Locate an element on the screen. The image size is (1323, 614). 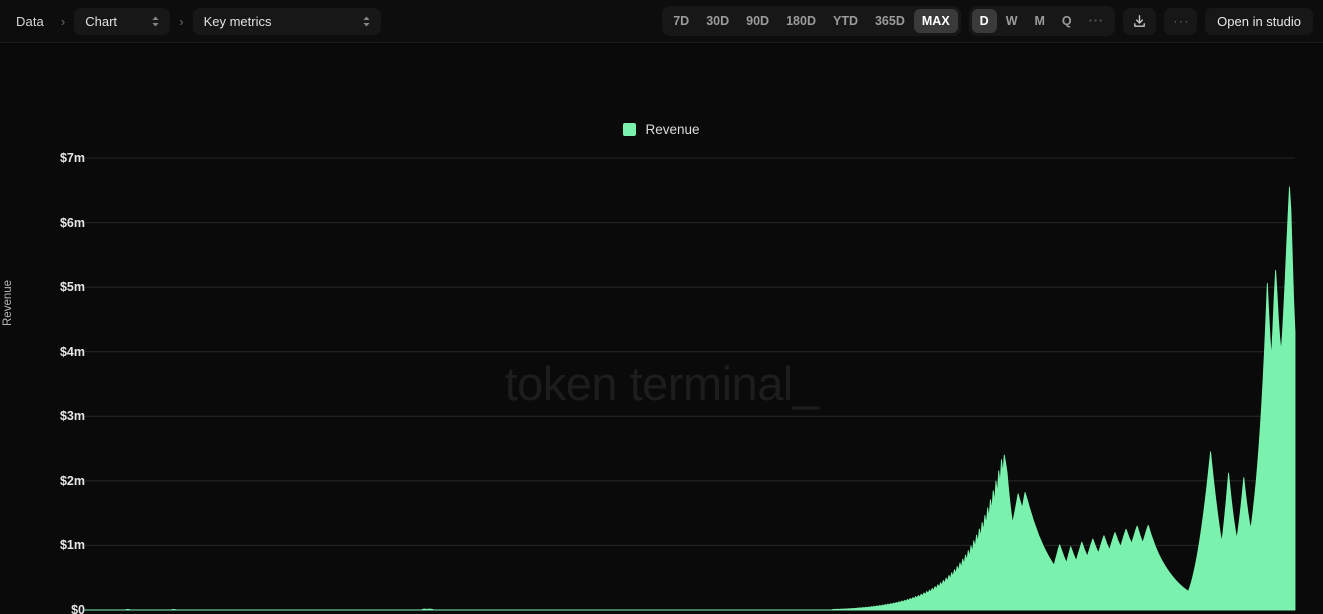
chart-type-select: Chart is located at coordinates (122, 21).